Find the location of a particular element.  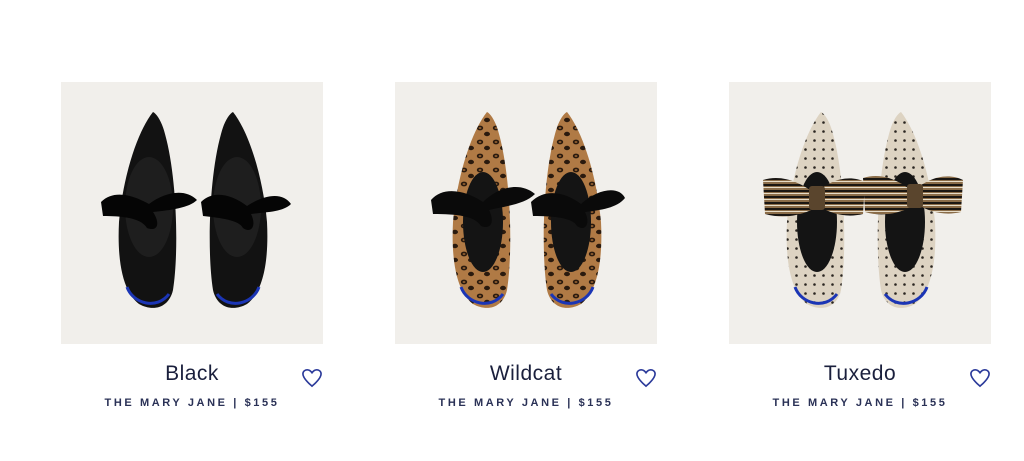

product-name: Black is located at coordinates (192, 374).